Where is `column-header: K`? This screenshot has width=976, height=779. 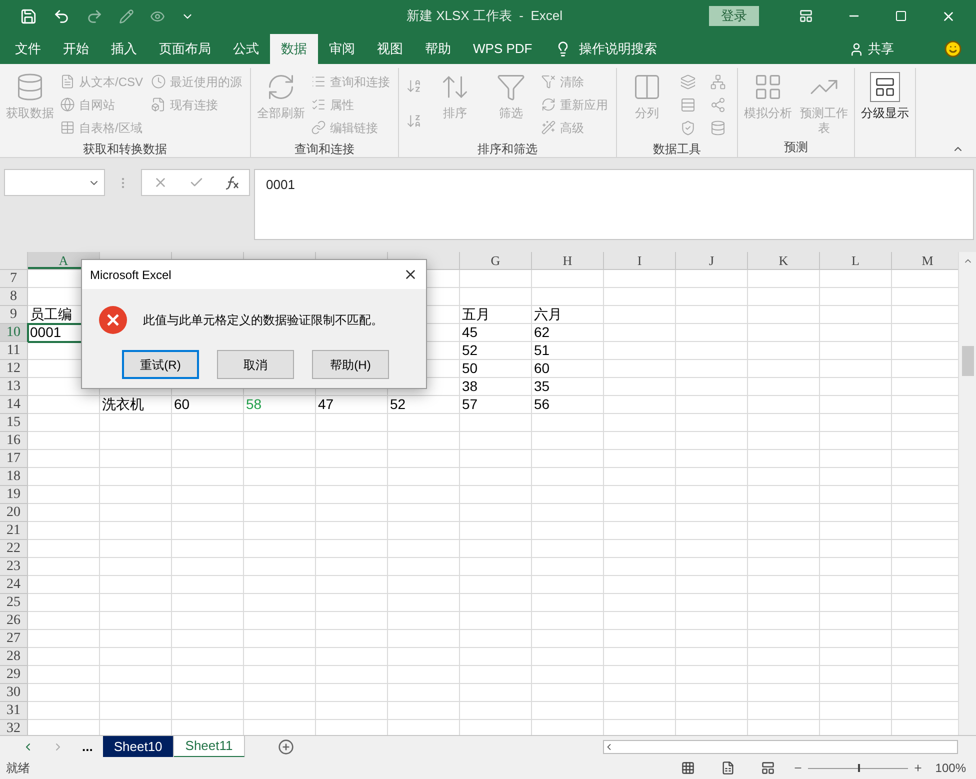
column-header: K is located at coordinates (784, 260).